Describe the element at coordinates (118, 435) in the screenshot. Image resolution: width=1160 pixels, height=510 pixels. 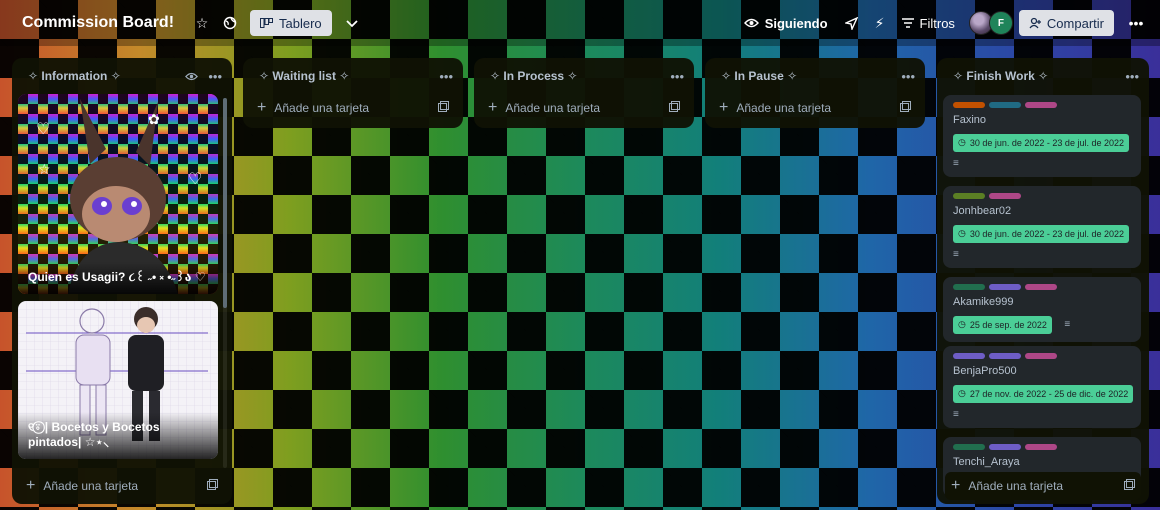
I see `card-title: ୧⍤⃝ | Bocetos y Bocetos pintados| ☆⋆⸜` at that location.